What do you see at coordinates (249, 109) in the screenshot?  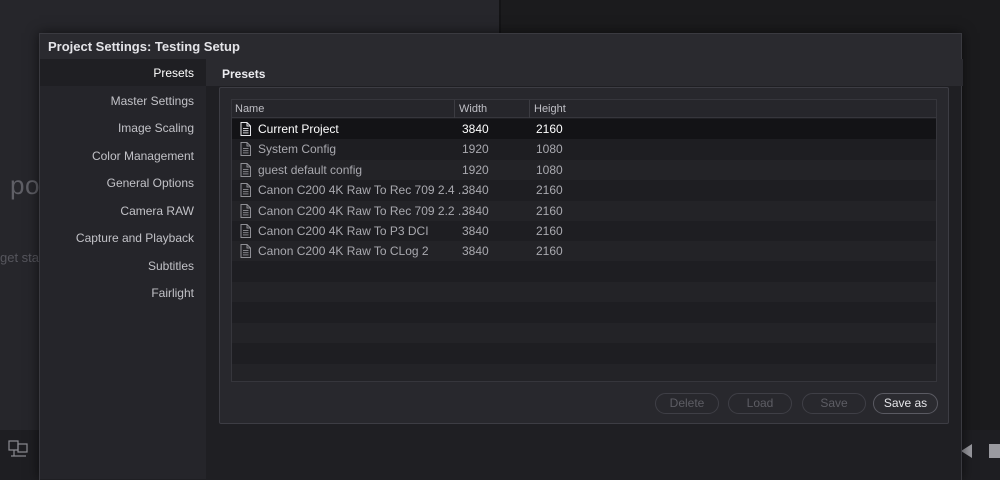 I see `column-header-name: Name` at bounding box center [249, 109].